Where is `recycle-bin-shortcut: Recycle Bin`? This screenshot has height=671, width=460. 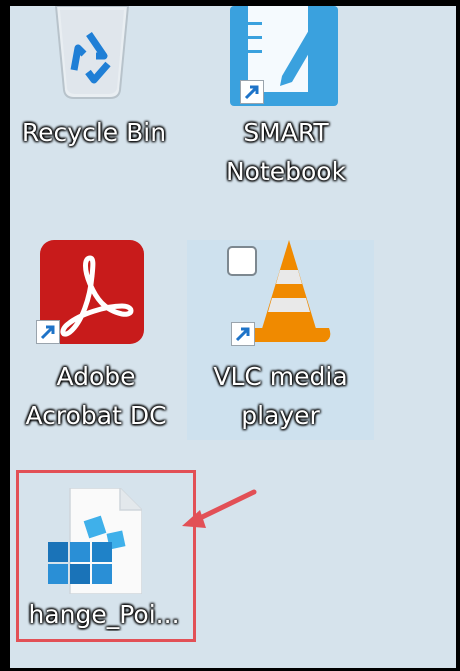
recycle-bin-shortcut: Recycle Bin is located at coordinates (97, 101).